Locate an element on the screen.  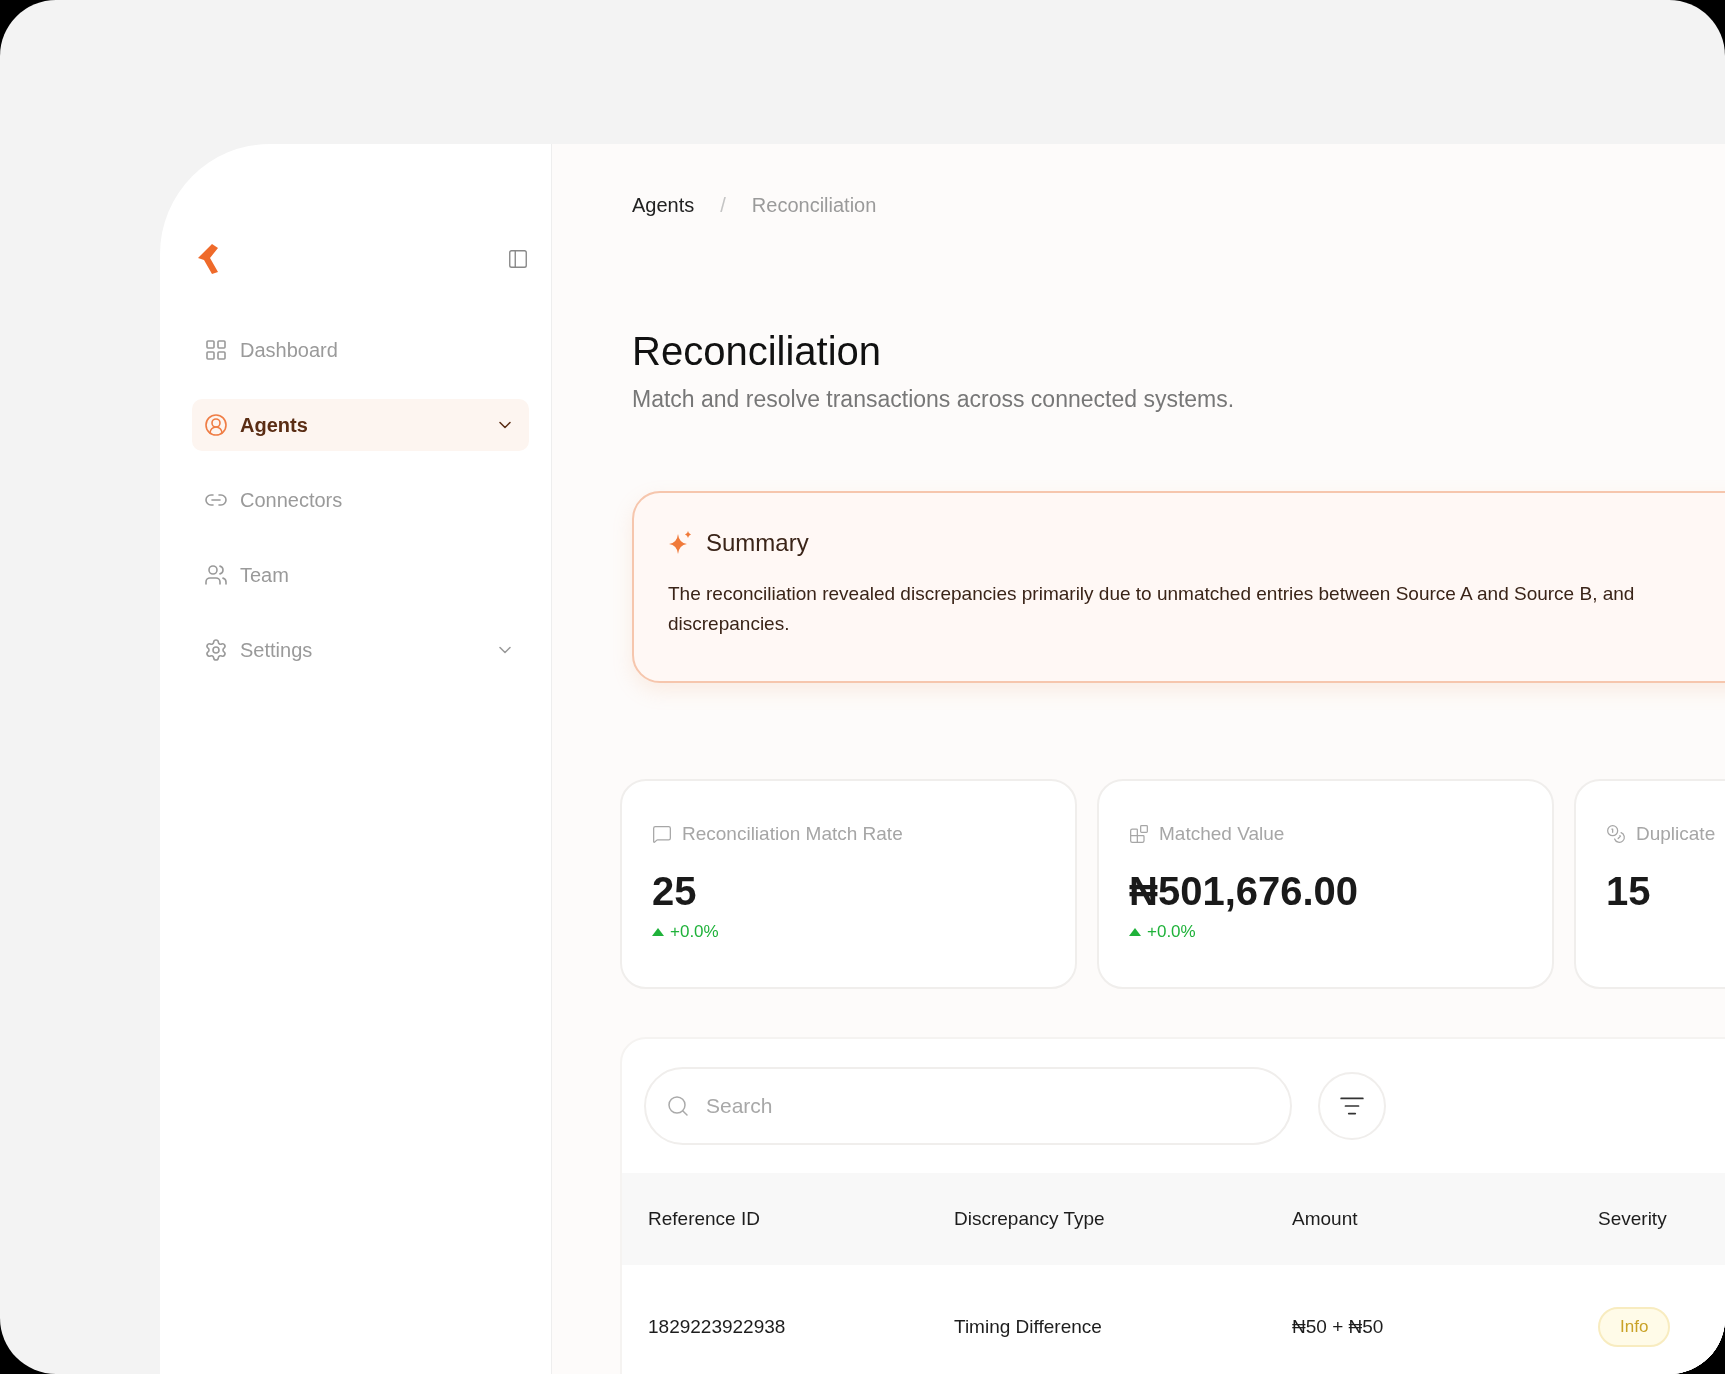
users-icon is located at coordinates (216, 575).